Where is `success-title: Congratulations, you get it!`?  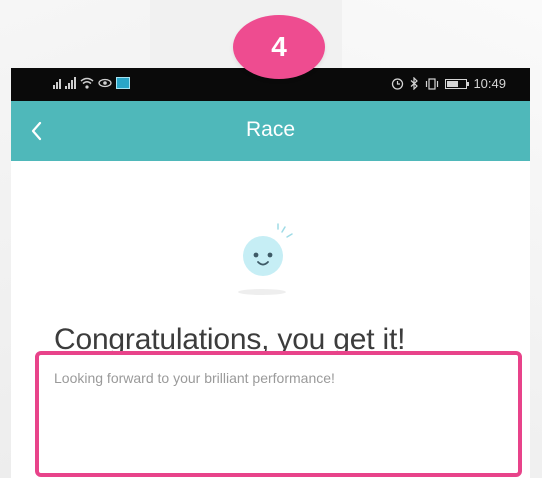
success-title: Congratulations, you get it! is located at coordinates (230, 339).